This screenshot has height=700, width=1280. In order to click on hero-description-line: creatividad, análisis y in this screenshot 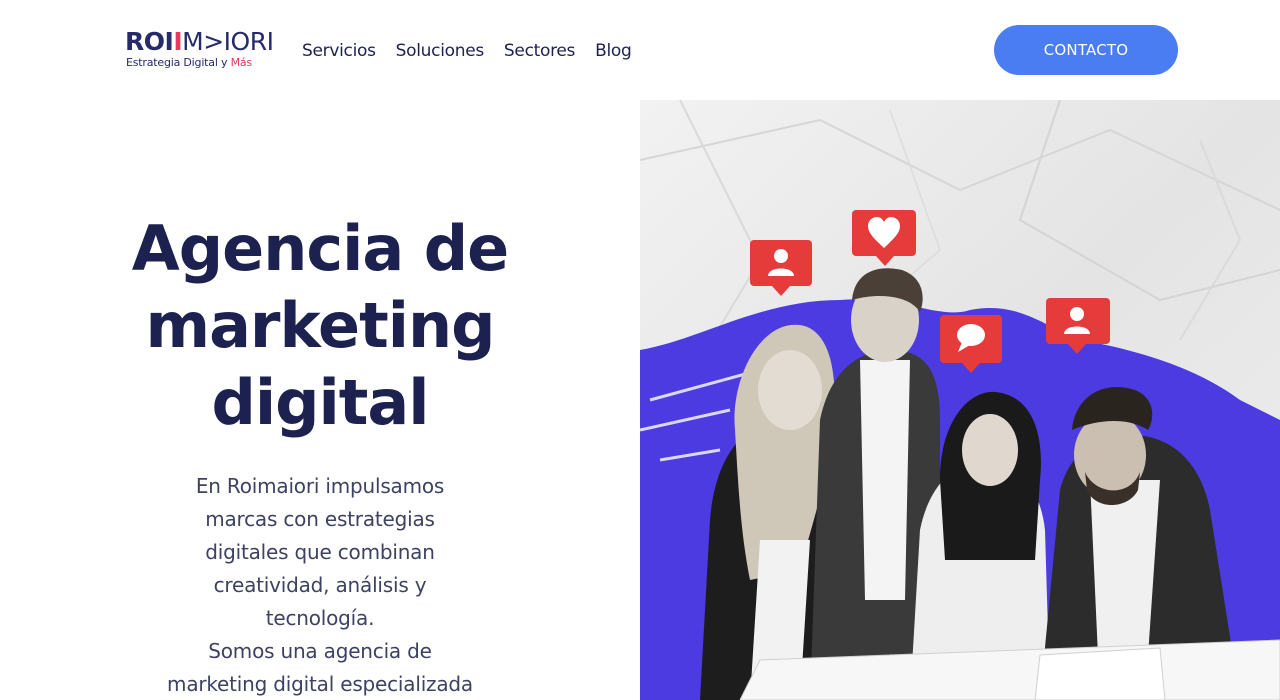, I will do `click(320, 585)`.